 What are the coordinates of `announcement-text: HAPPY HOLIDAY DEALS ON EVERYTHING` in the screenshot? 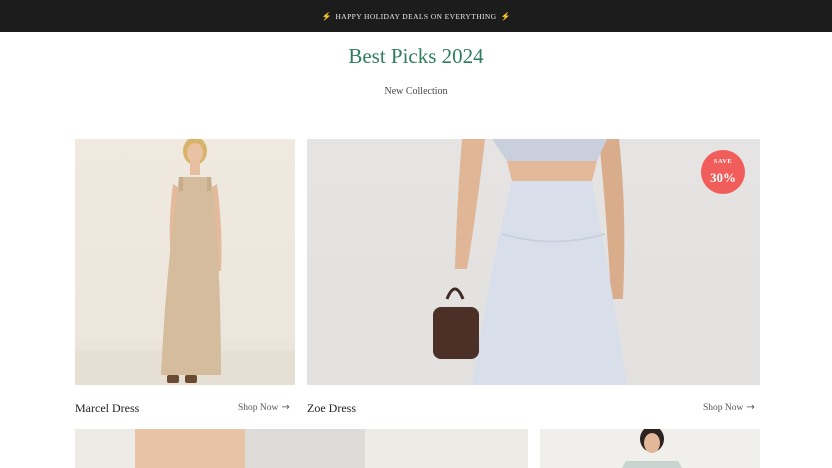 It's located at (416, 16).